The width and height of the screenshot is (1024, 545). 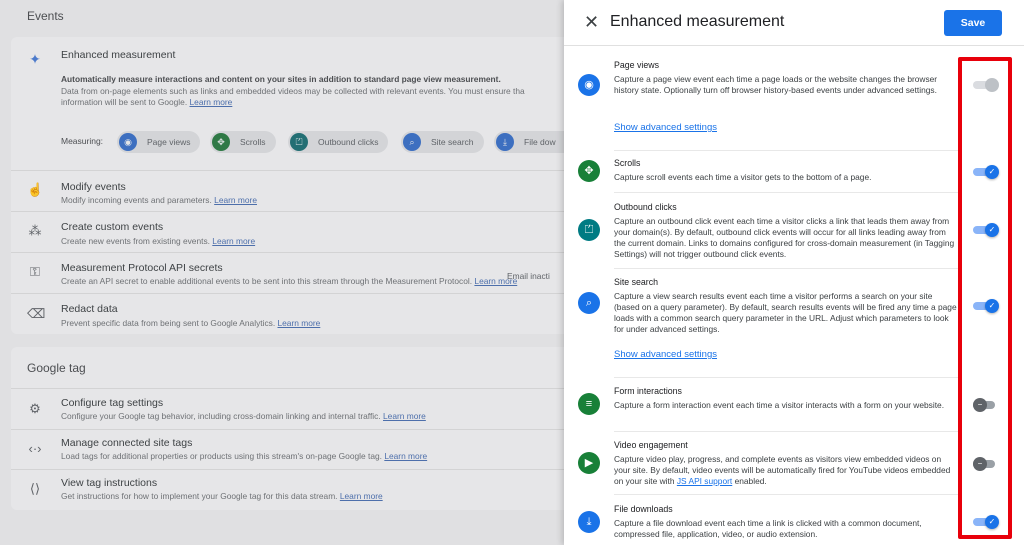 What do you see at coordinates (992, 85) in the screenshot?
I see `check-icon` at bounding box center [992, 85].